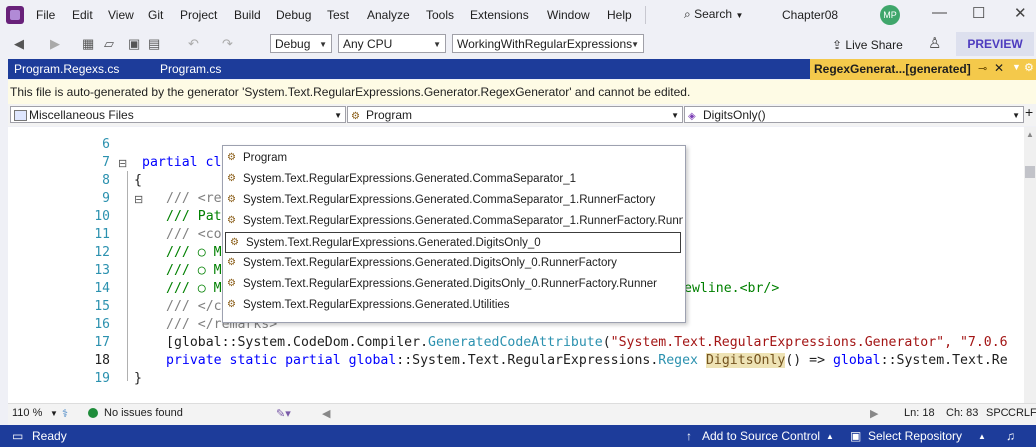 This screenshot has width=1036, height=447. I want to click on line-ending-indicator: CRLF, so click(1022, 413).